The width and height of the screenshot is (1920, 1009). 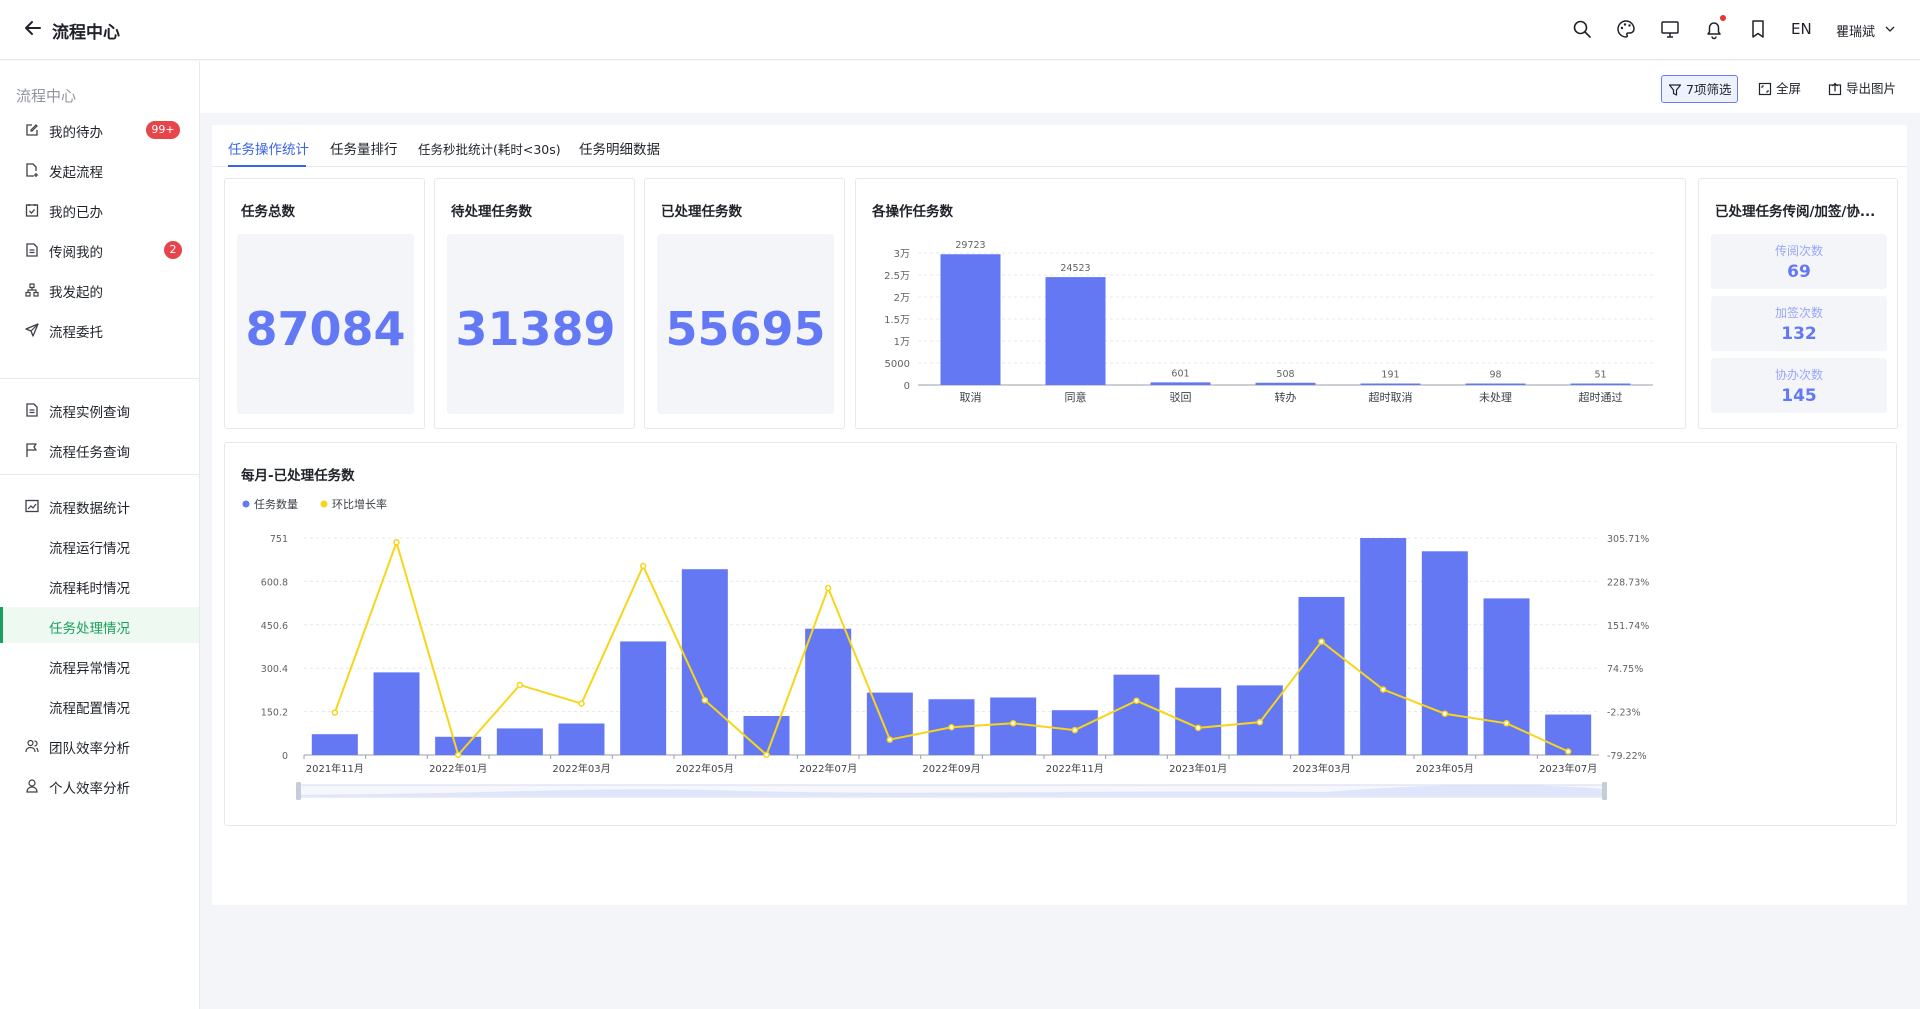 What do you see at coordinates (76, 253) in the screenshot?
I see `sidebar-item-label: 传阅我的` at bounding box center [76, 253].